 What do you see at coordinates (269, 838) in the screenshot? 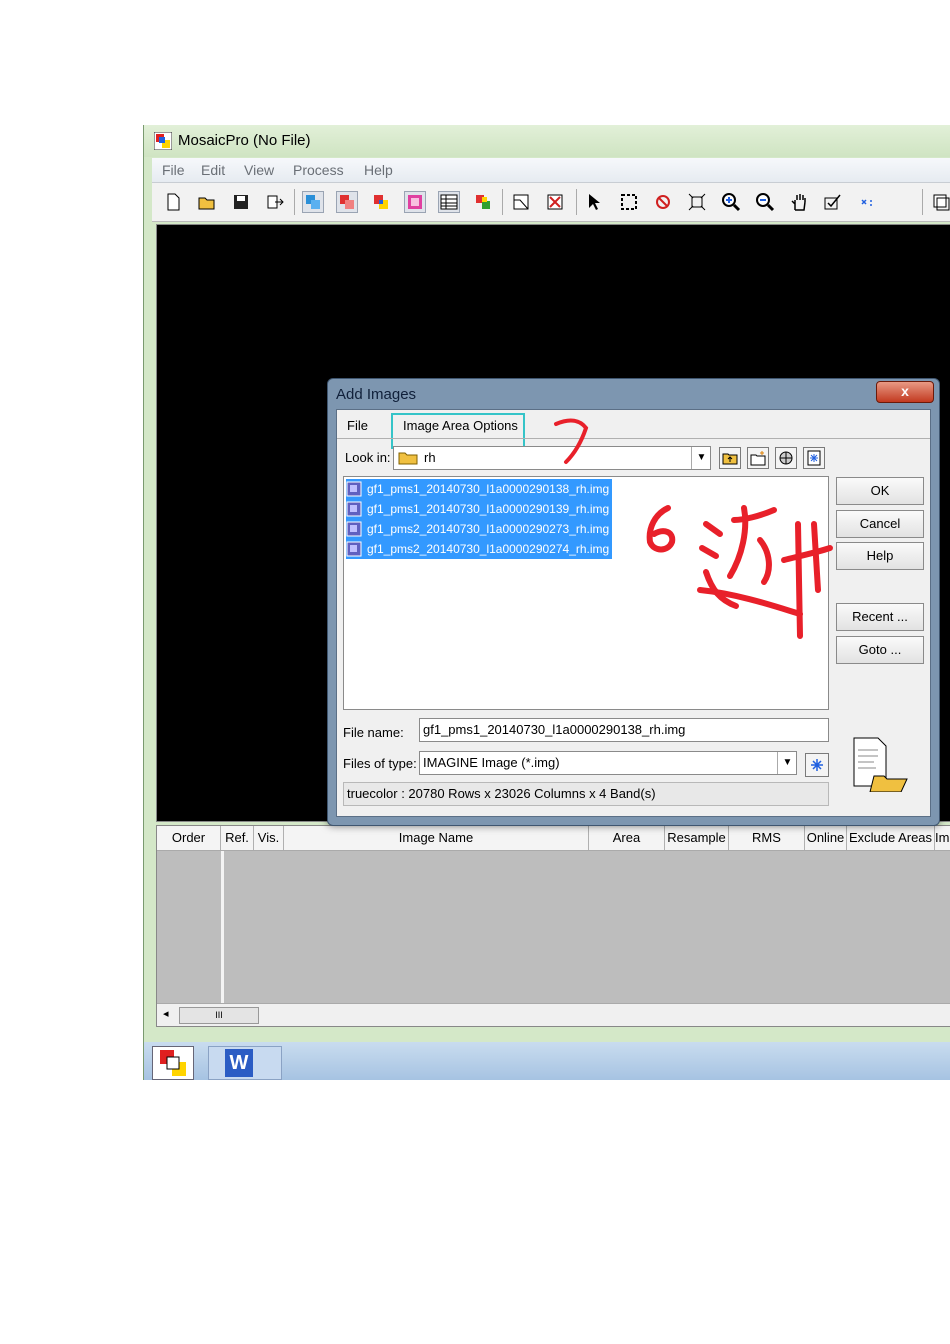
I see `col-vis: Vis.` at bounding box center [269, 838].